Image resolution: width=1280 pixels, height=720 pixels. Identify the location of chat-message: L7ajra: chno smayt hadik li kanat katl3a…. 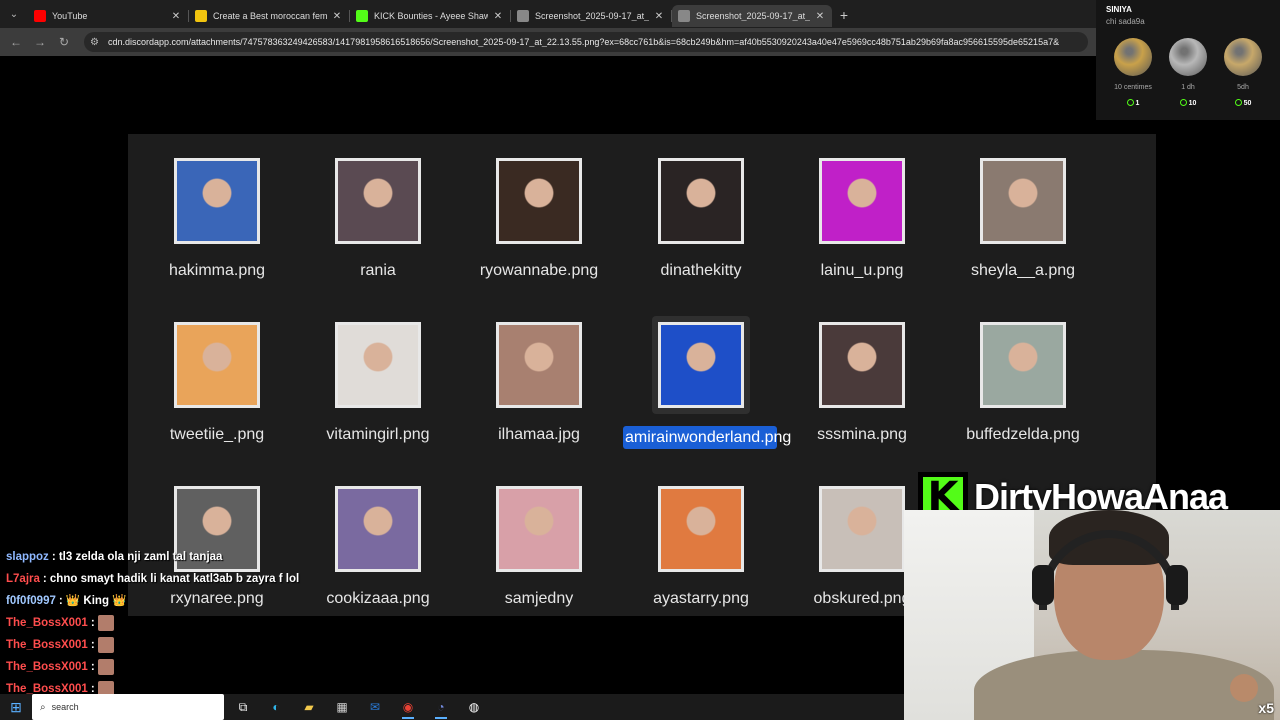
(165, 579).